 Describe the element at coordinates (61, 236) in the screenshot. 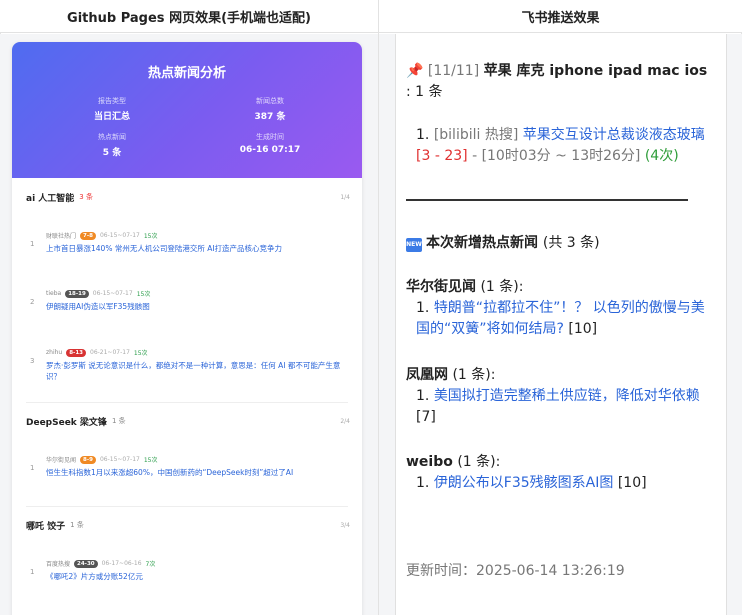

I see `news-source: 财联社热门` at that location.